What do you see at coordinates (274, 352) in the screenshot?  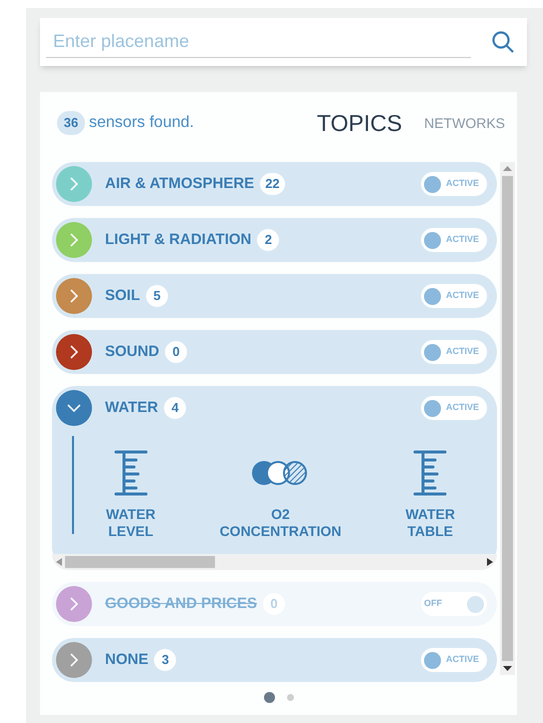 I see `topic-row: SOUND 0 ACTIVE` at bounding box center [274, 352].